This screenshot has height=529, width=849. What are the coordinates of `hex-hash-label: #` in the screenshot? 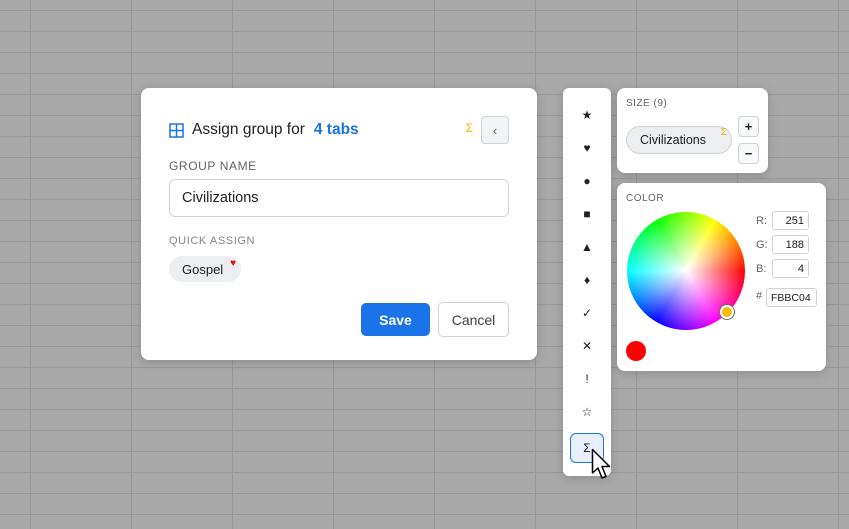 It's located at (759, 296).